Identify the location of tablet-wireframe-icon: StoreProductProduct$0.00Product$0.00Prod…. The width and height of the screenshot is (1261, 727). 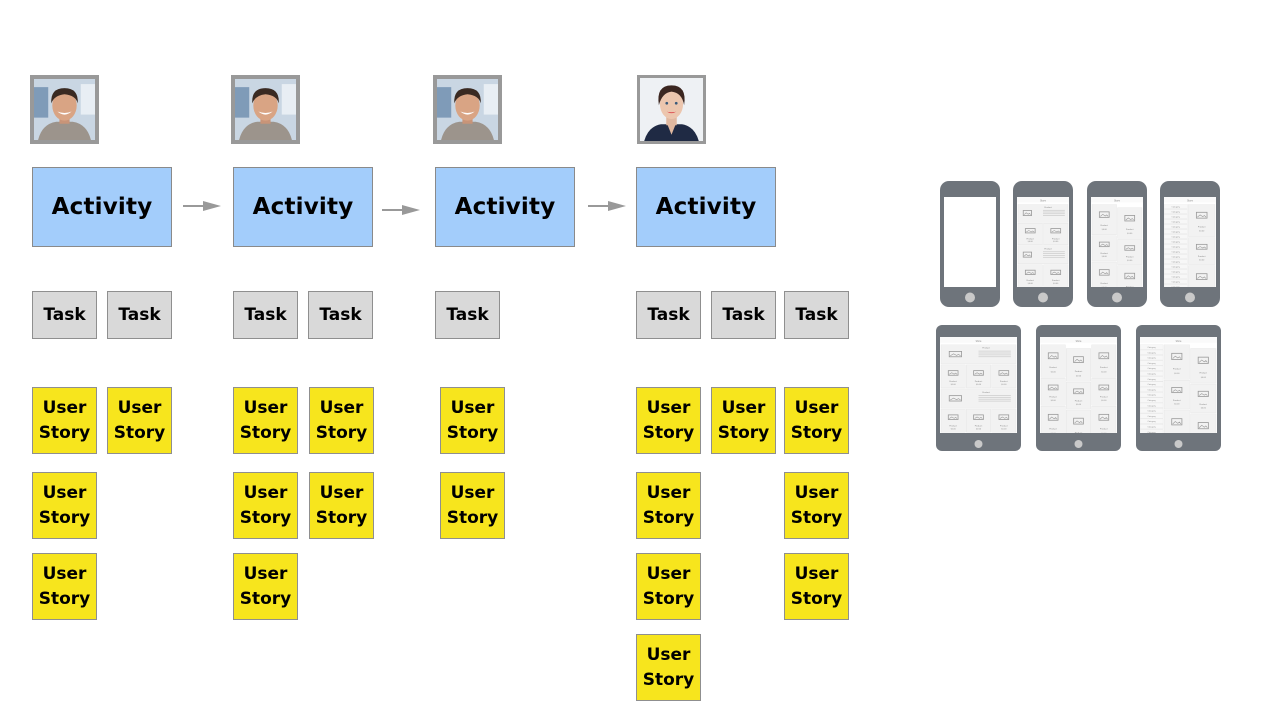
(978, 388).